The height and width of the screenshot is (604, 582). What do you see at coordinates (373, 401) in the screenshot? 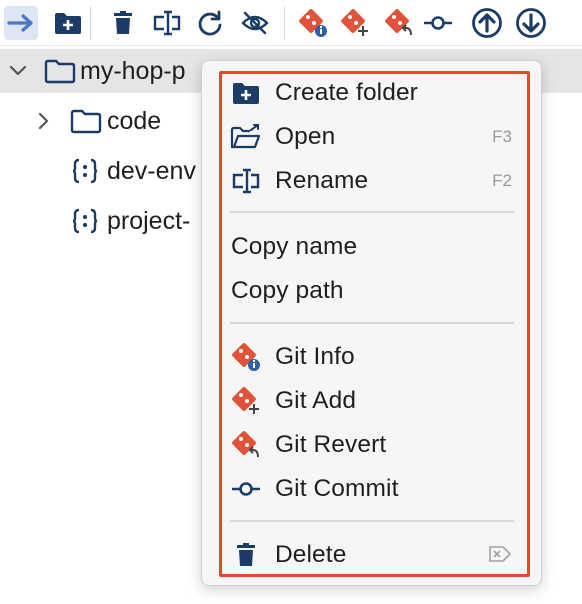
I see `menu-item-git-add: Git Add` at bounding box center [373, 401].